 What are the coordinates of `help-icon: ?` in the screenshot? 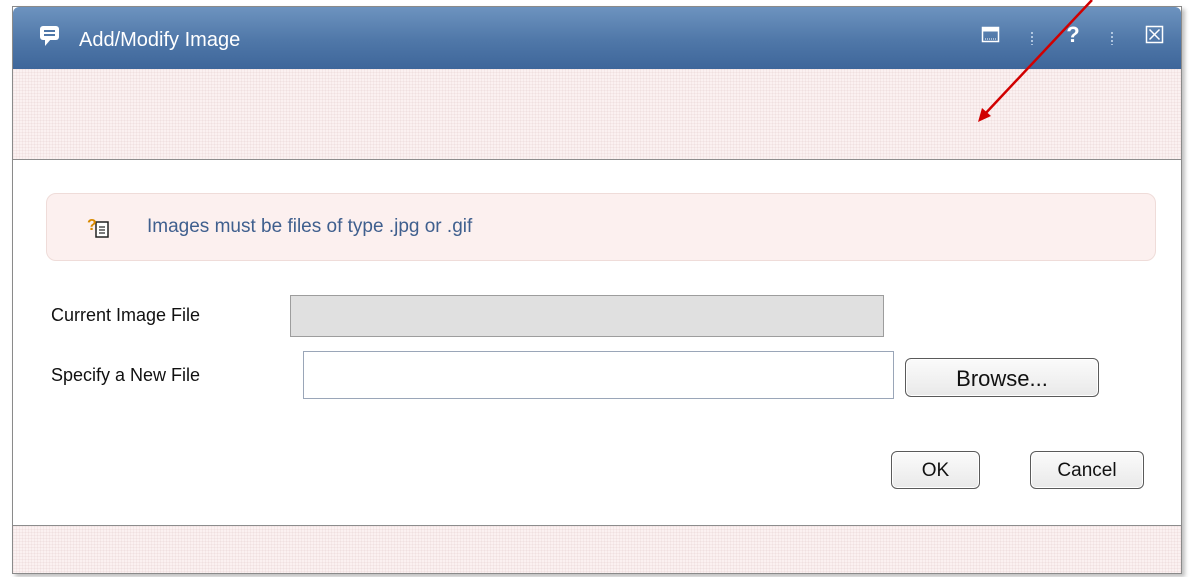 It's located at (1073, 35).